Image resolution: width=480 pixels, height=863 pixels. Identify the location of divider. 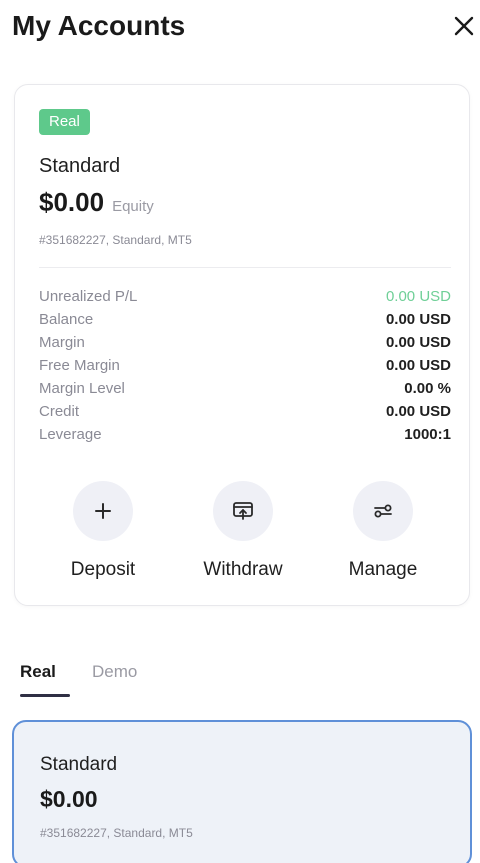
(245, 267).